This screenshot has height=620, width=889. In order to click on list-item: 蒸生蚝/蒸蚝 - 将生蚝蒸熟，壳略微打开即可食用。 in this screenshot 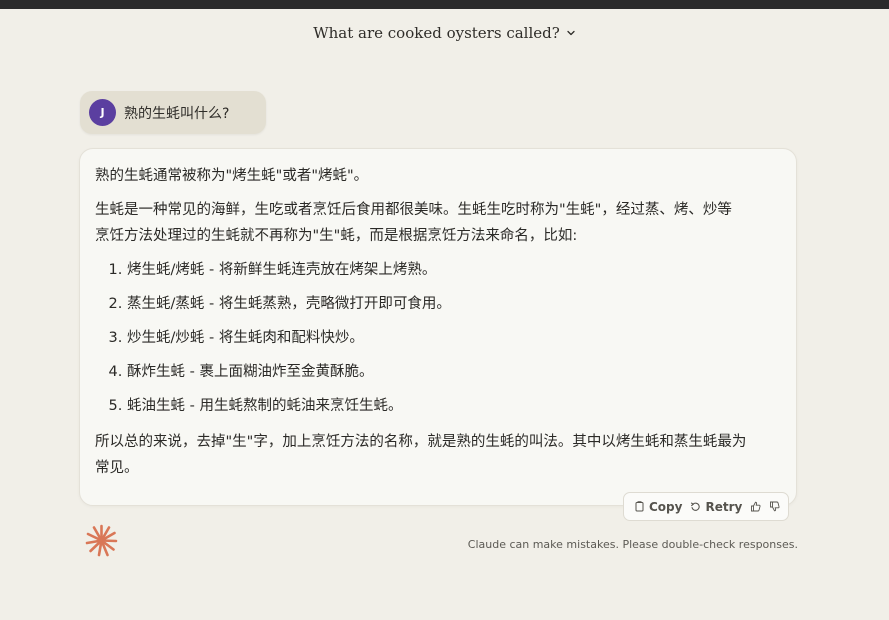, I will do `click(454, 304)`.